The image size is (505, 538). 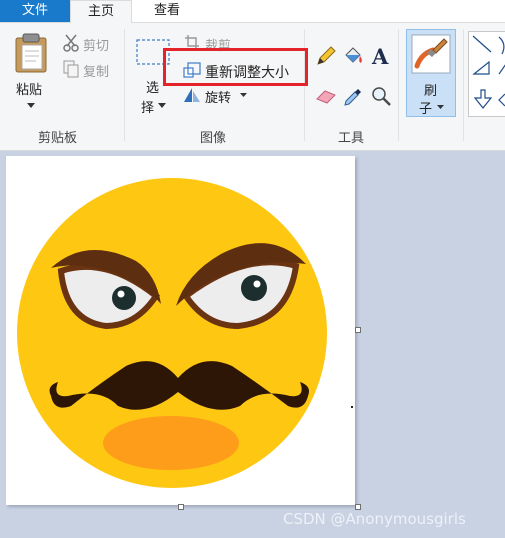 What do you see at coordinates (192, 95) in the screenshot?
I see `rotate-icon` at bounding box center [192, 95].